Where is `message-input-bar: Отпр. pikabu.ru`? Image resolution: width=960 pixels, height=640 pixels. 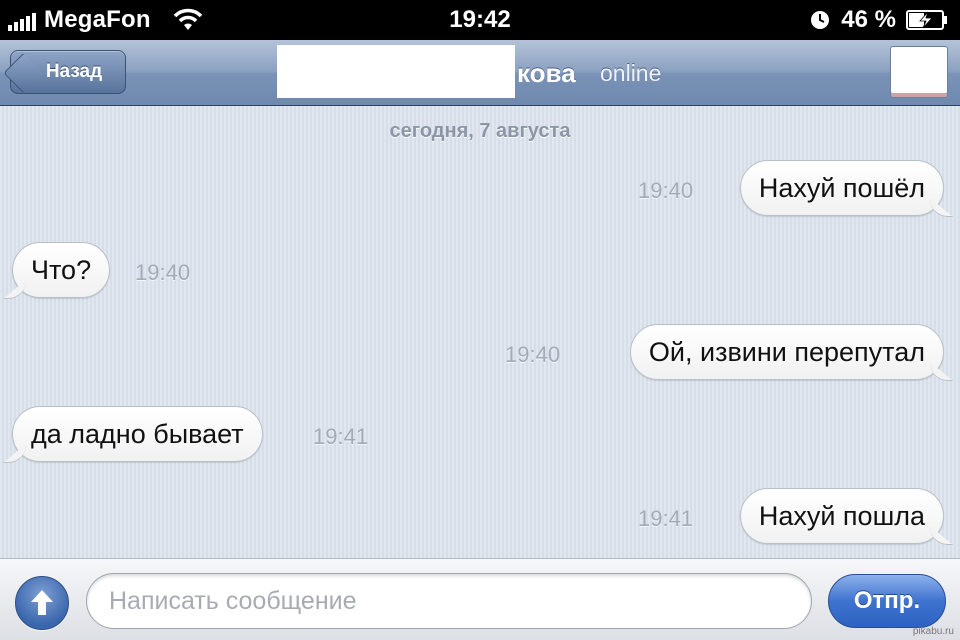 message-input-bar: Отпр. pikabu.ru is located at coordinates (480, 599).